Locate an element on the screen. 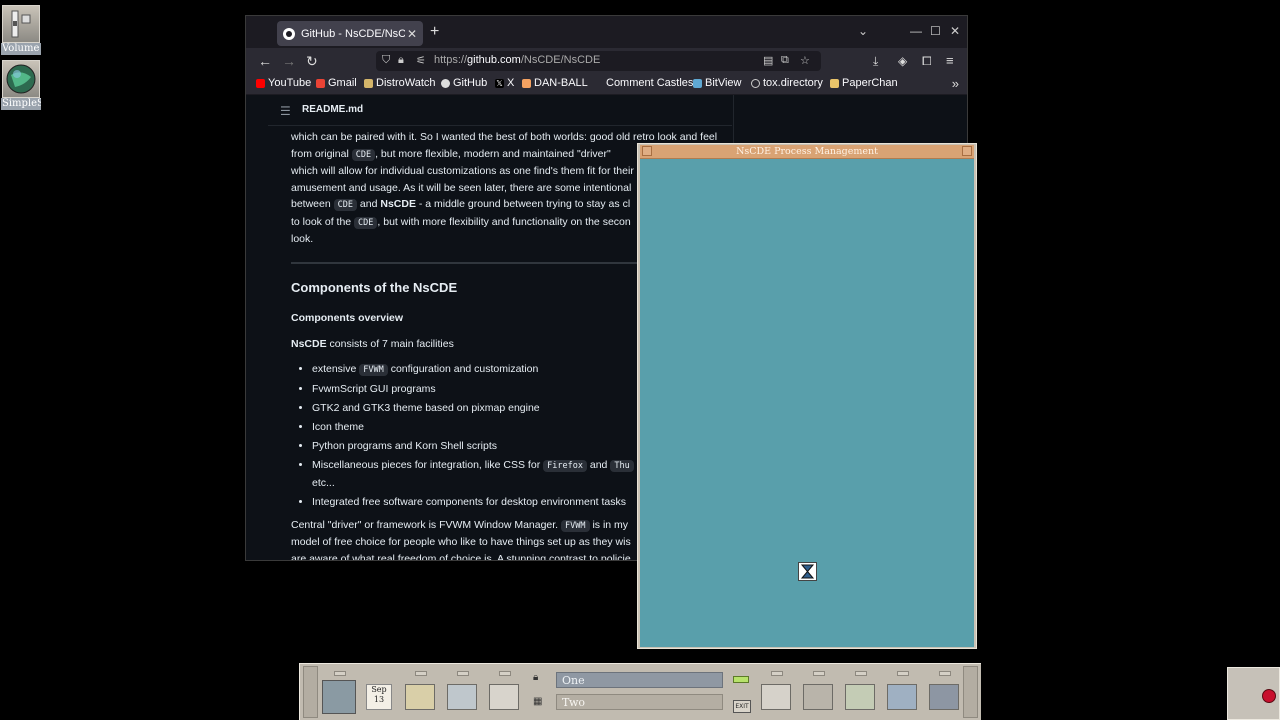 The width and height of the screenshot is (1280, 720). gmail-icon is located at coordinates (320, 83).